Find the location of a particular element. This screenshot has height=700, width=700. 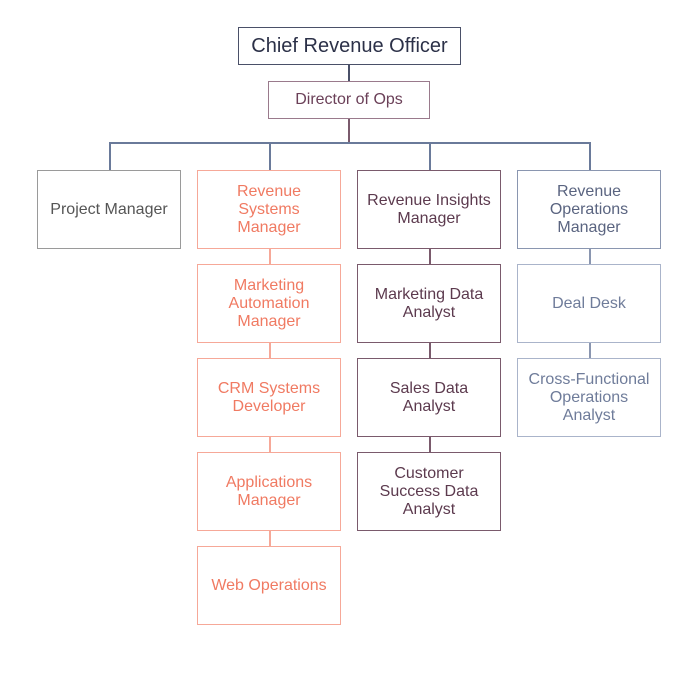

node-label: Director of Ops is located at coordinates (349, 99).